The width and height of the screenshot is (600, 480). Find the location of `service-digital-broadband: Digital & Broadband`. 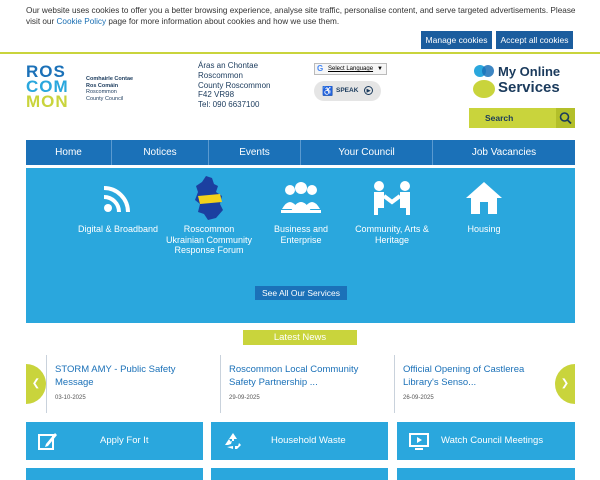

service-digital-broadband: Digital & Broadband is located at coordinates (118, 206).